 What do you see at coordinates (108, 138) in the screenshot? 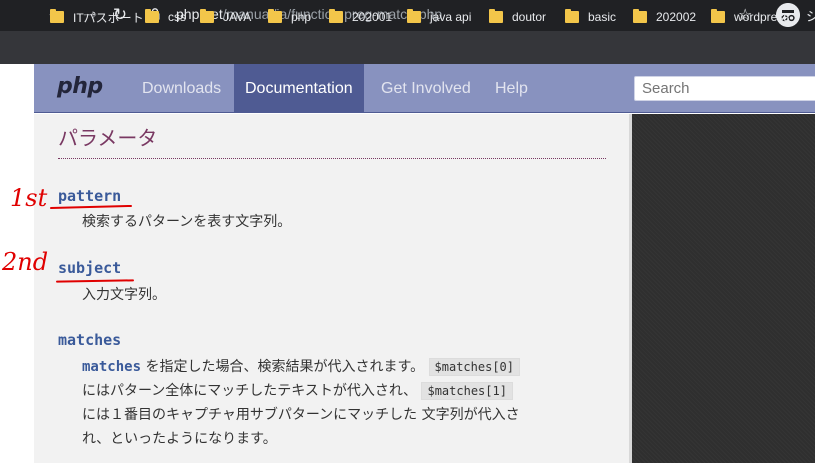
I see `section-heading: パラメータ` at bounding box center [108, 138].